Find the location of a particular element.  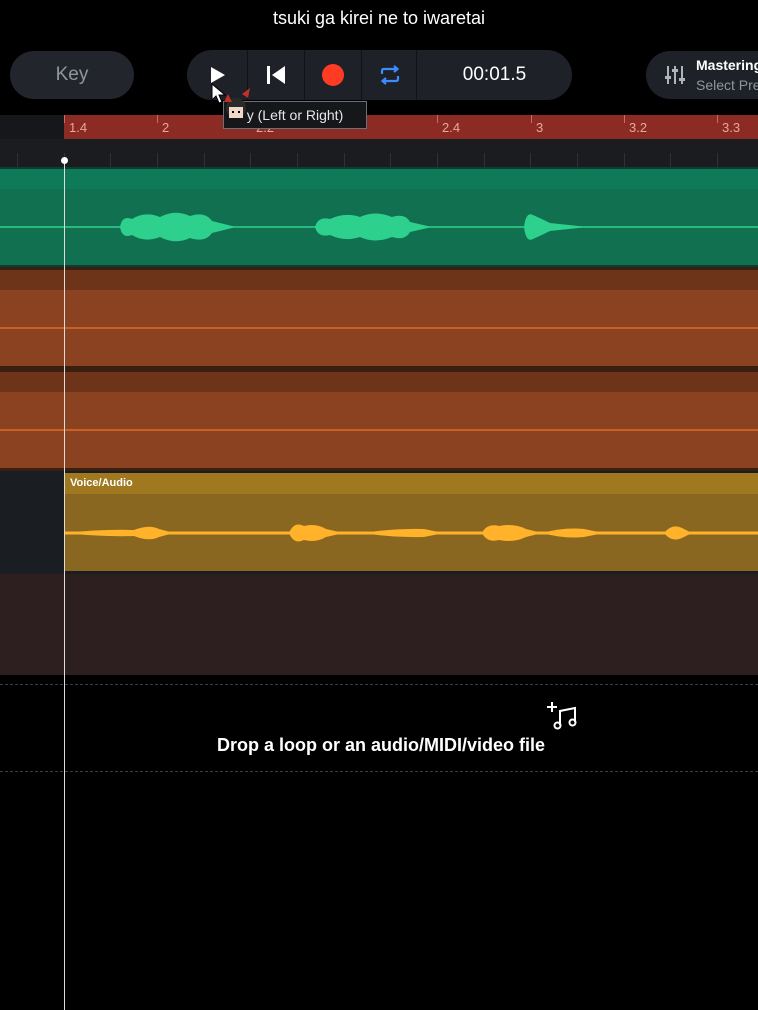

ruler-label: 2.4 is located at coordinates (451, 127).